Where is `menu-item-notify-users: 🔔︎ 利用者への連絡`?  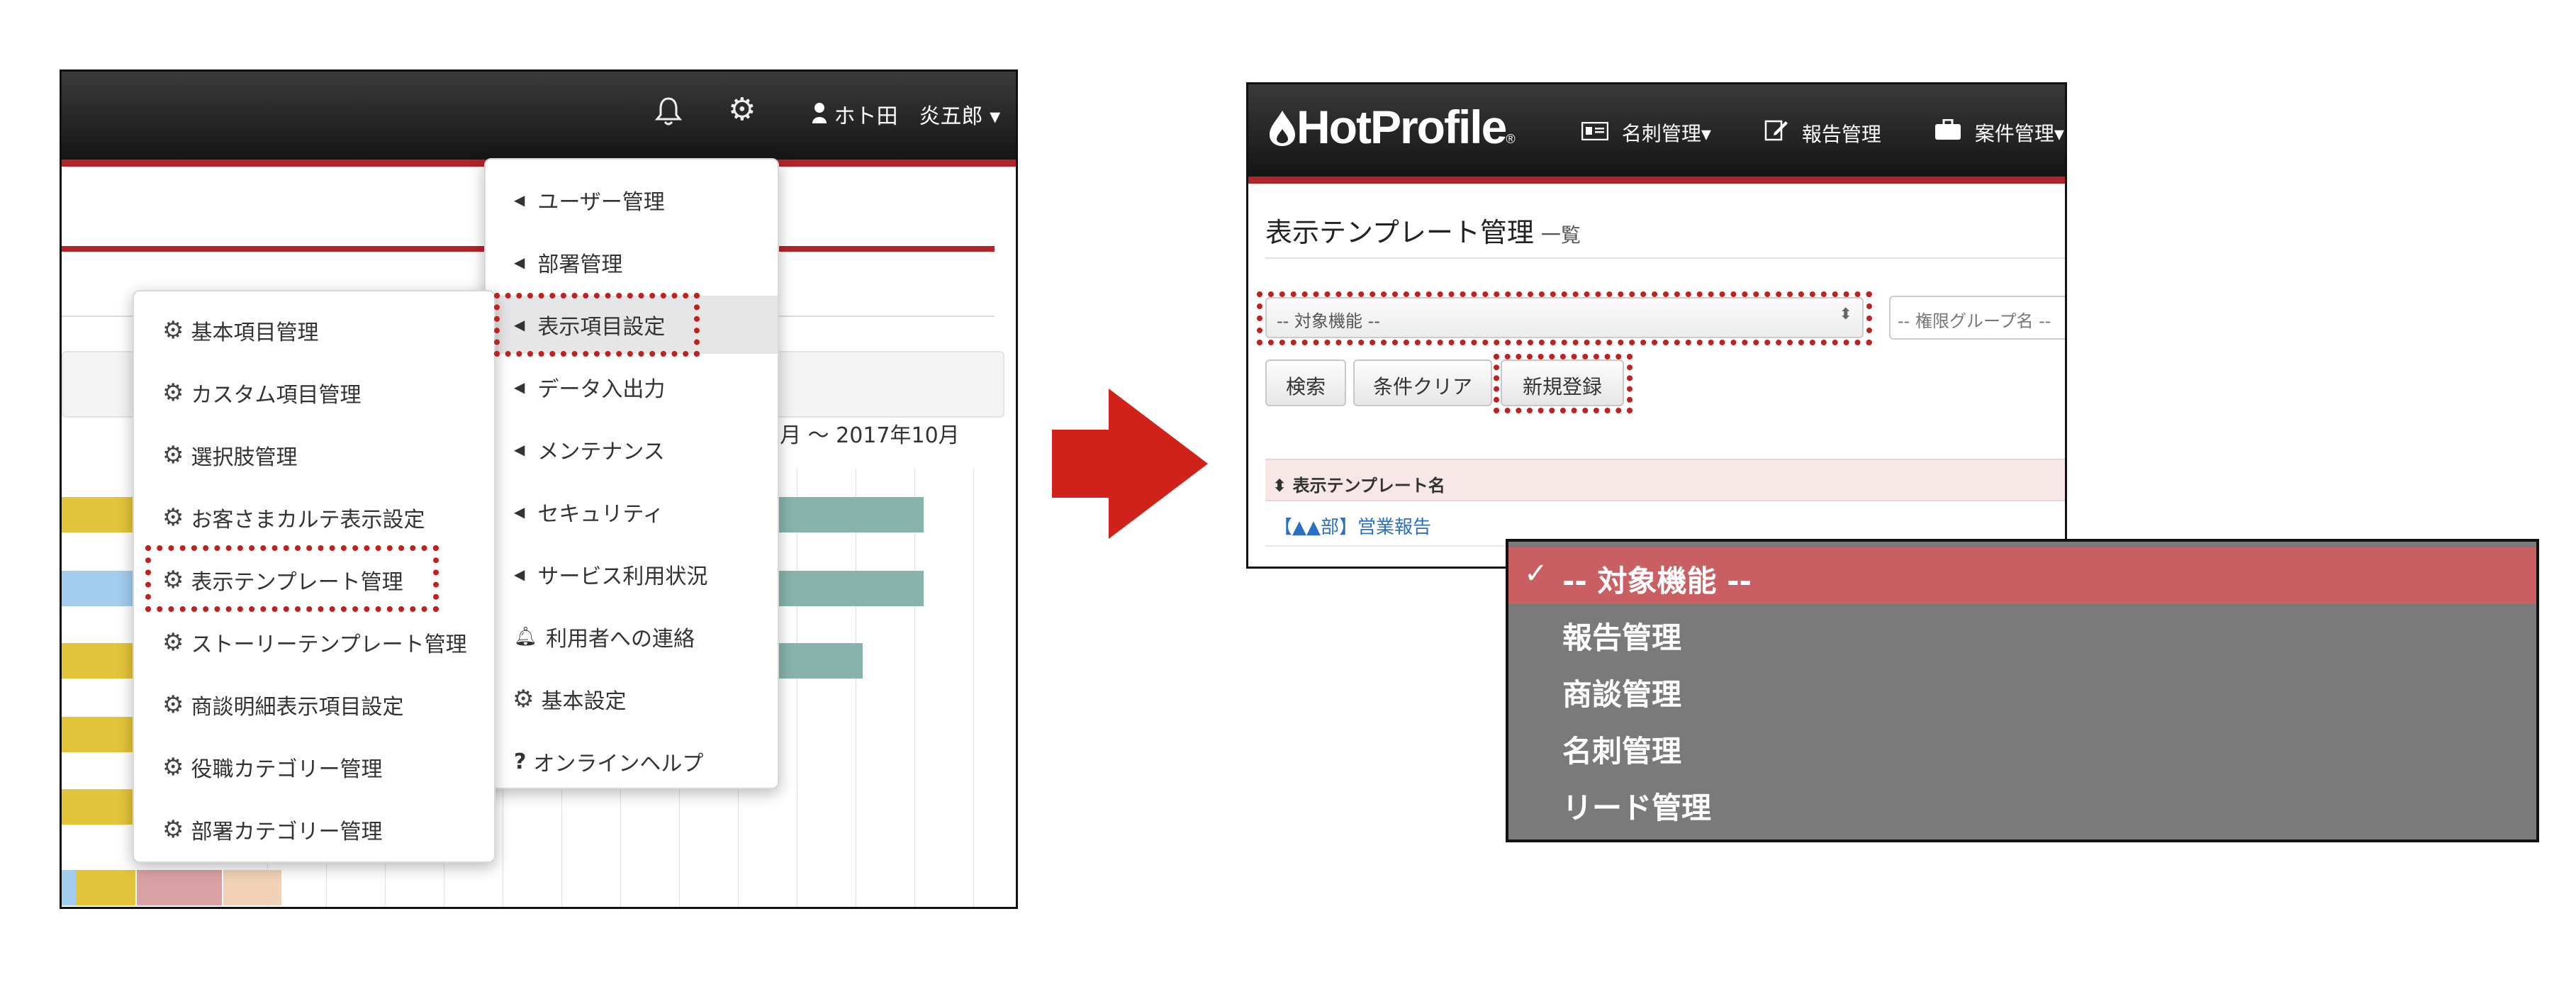
menu-item-notify-users: 🔔︎ 利用者への連絡 is located at coordinates (632, 637).